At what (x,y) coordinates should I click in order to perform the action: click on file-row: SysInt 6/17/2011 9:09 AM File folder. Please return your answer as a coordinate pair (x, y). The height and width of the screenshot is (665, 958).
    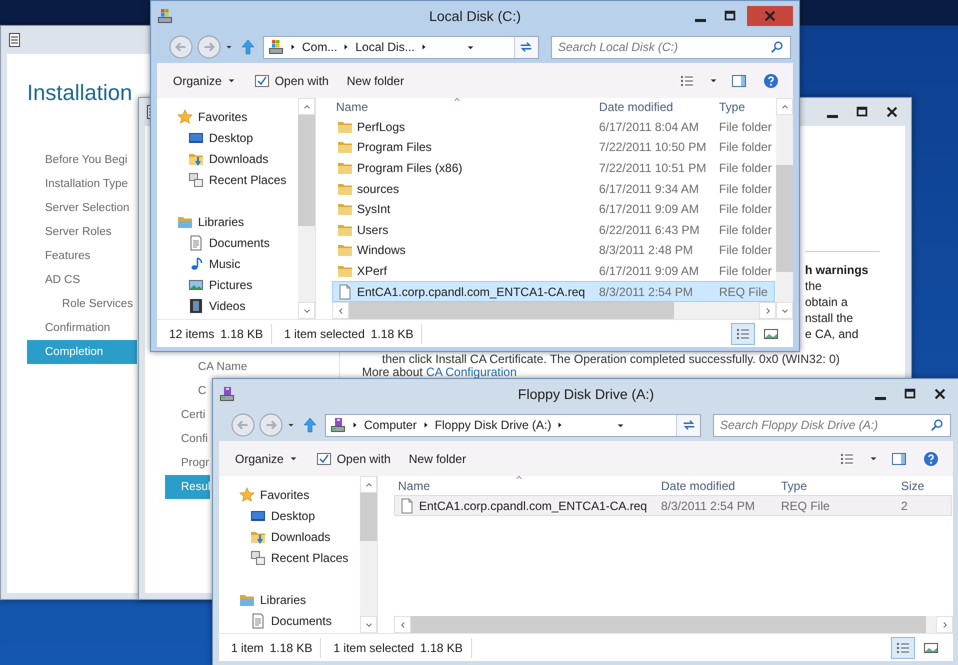
    Looking at the image, I should click on (553, 209).